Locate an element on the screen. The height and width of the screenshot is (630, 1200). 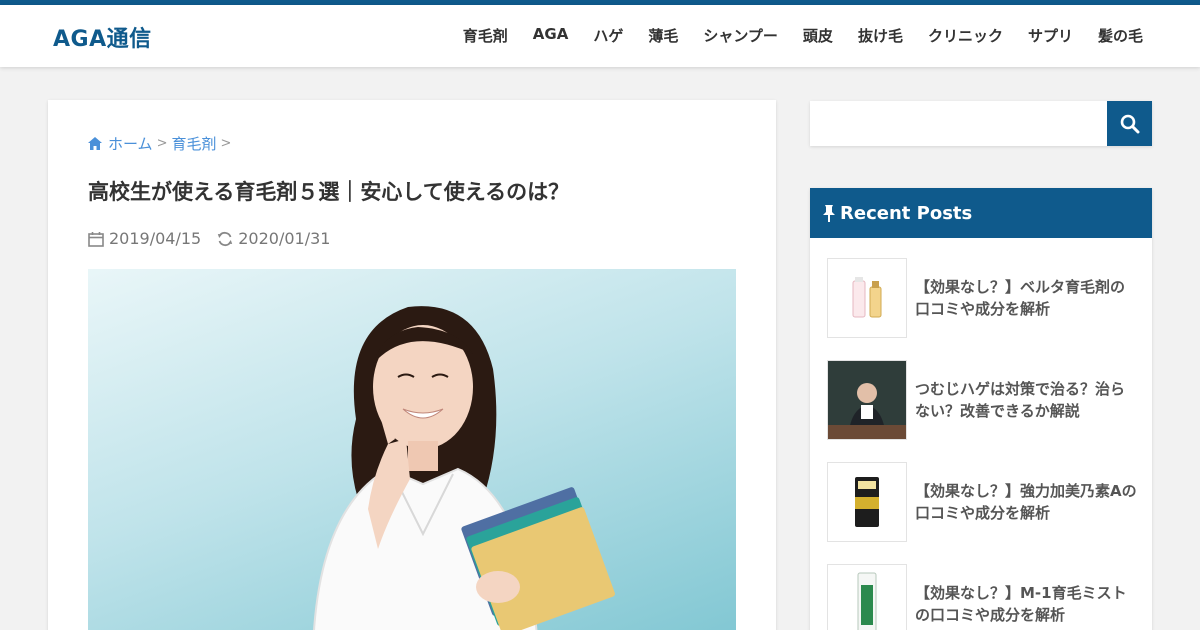
home-icon is located at coordinates (95, 143).